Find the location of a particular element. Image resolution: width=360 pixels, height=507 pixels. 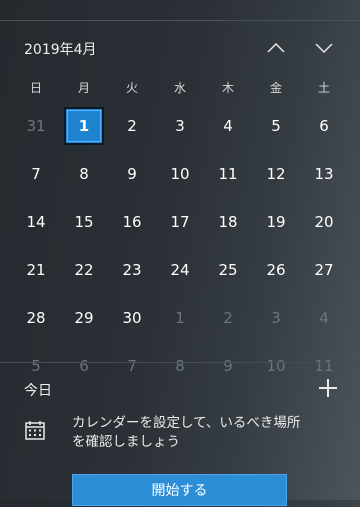

weekday-label: 月 is located at coordinates (83, 88).